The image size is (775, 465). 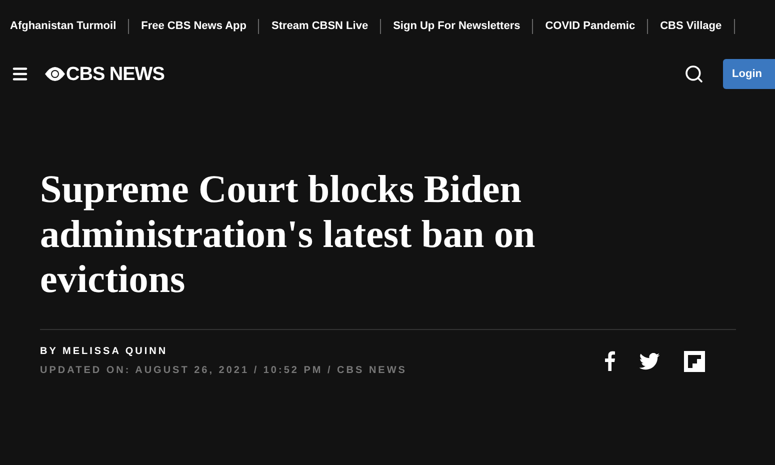 I want to click on search-icon, so click(x=694, y=74).